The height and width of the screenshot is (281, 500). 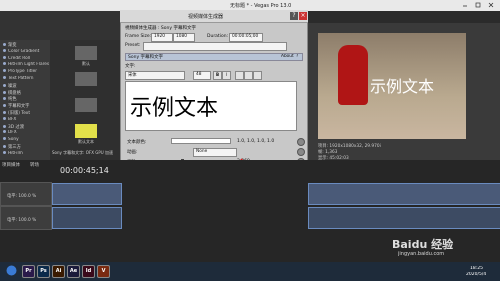 What do you see at coordinates (26, 154) in the screenshot?
I see `tree-item: HitFilm` at bounding box center [26, 154].